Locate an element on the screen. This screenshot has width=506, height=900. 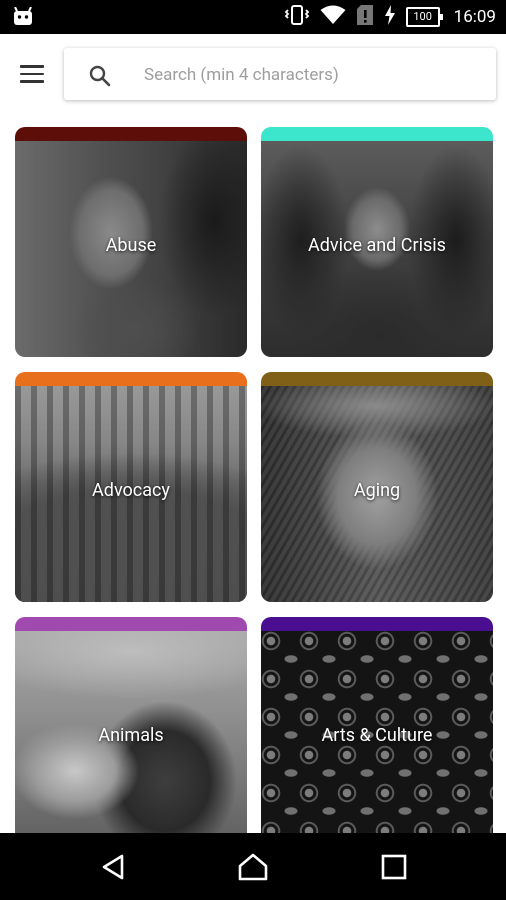
category-card-arts-and-culture: Arts & Culture is located at coordinates (377, 725).